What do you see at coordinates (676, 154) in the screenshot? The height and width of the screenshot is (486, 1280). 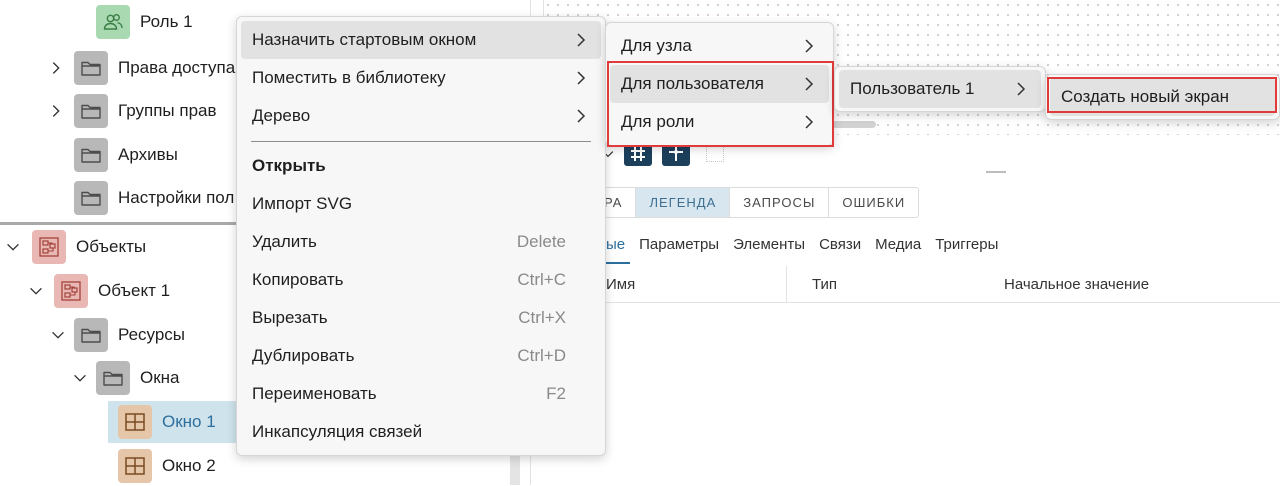 I see `snap-icon` at bounding box center [676, 154].